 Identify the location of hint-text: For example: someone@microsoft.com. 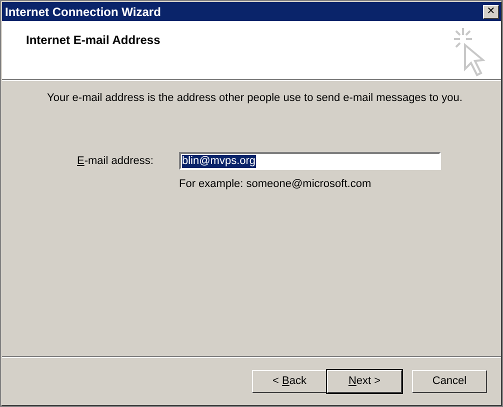
(275, 184).